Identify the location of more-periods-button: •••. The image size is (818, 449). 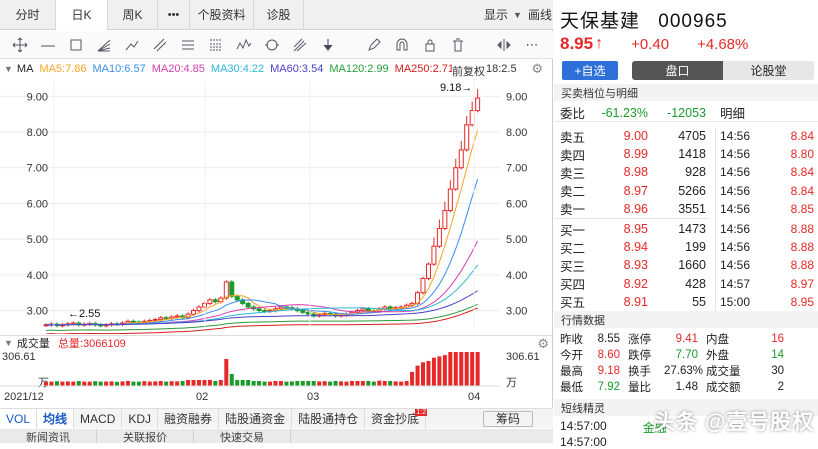
(174, 15).